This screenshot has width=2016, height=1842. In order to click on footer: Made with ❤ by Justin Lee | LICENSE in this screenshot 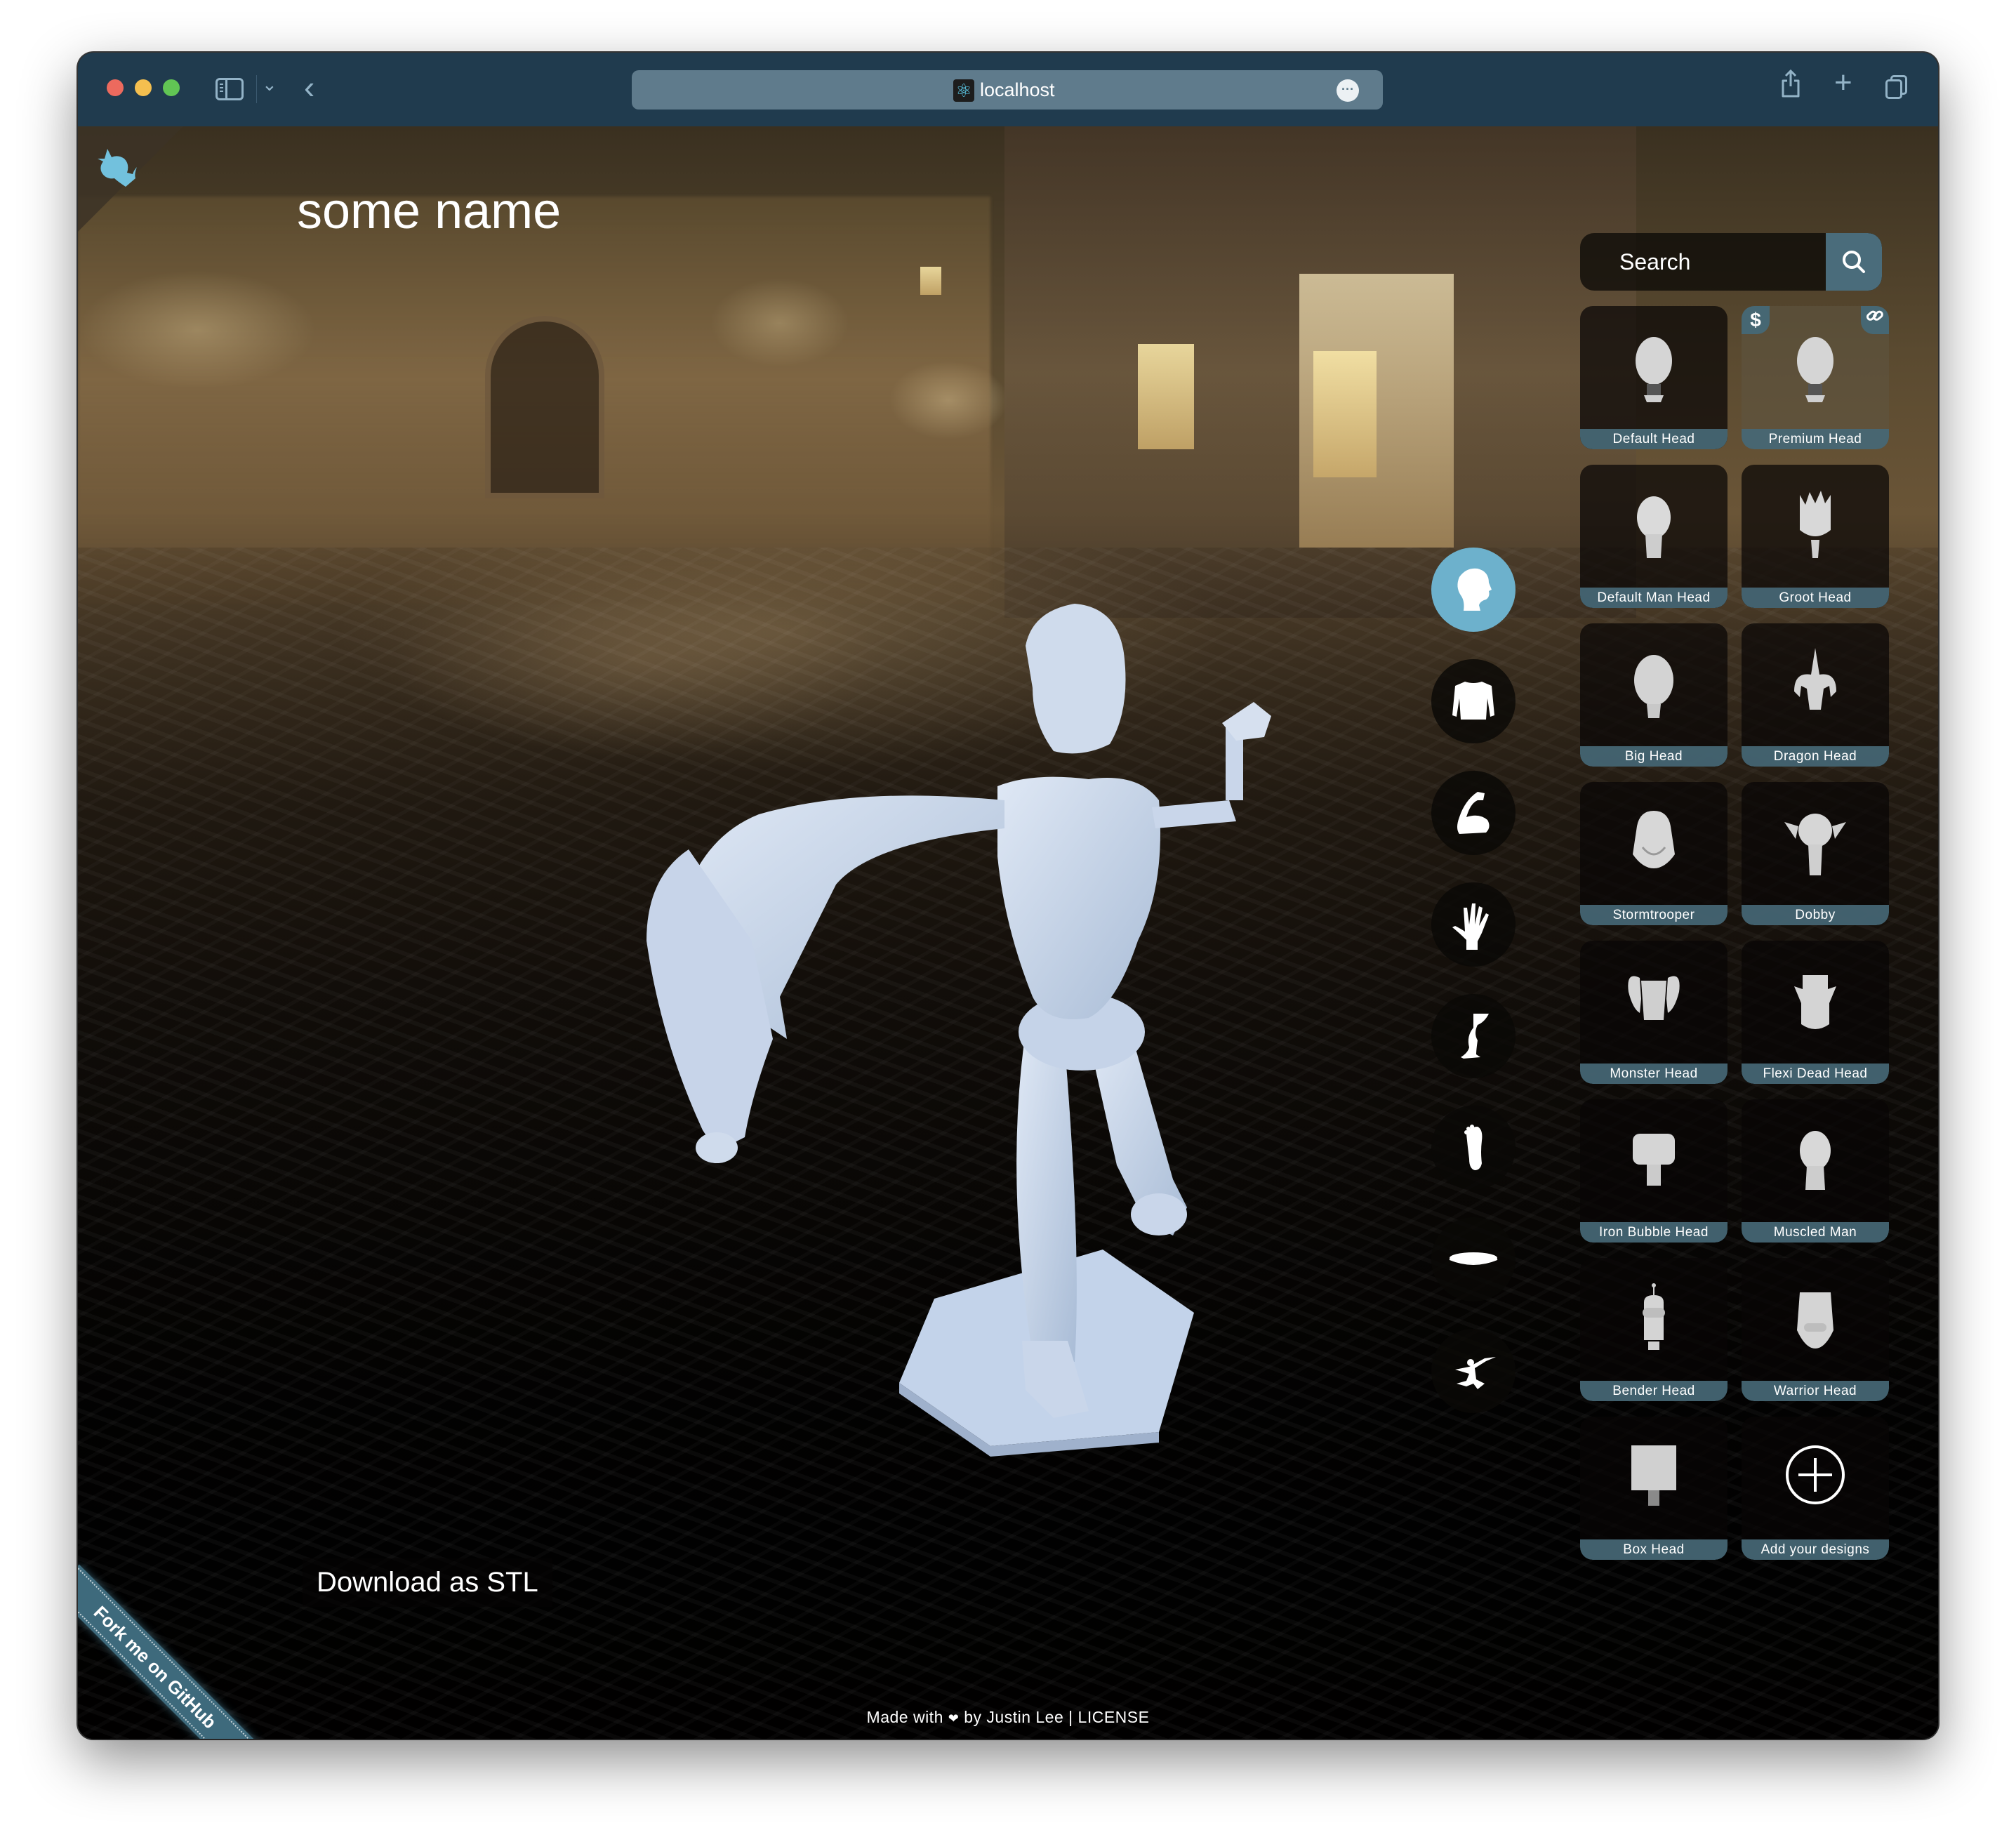, I will do `click(1008, 1717)`.